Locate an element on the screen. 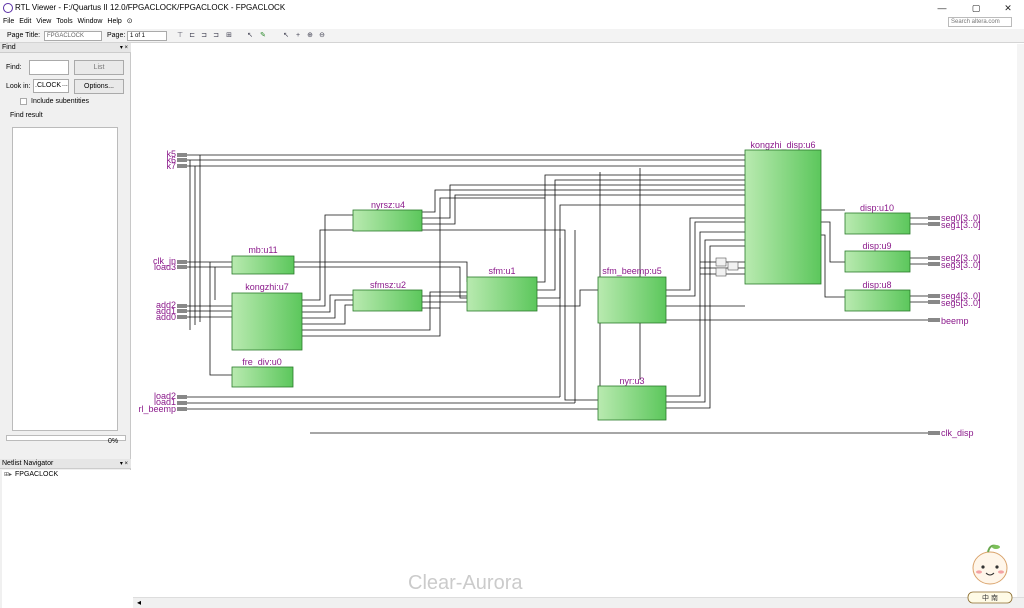 Image resolution: width=1024 pixels, height=608 pixels. input-pin-k7: k7 is located at coordinates (176, 166).